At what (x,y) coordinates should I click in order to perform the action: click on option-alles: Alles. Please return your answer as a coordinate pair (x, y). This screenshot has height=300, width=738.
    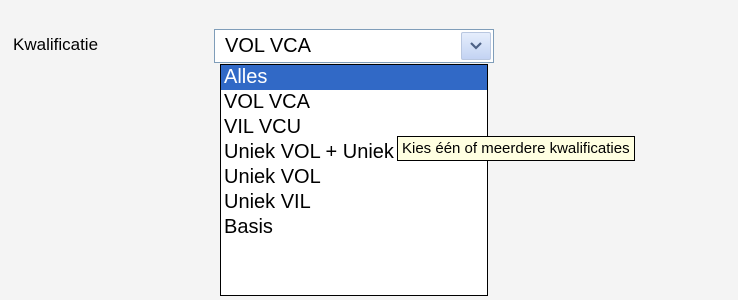
    Looking at the image, I should click on (354, 77).